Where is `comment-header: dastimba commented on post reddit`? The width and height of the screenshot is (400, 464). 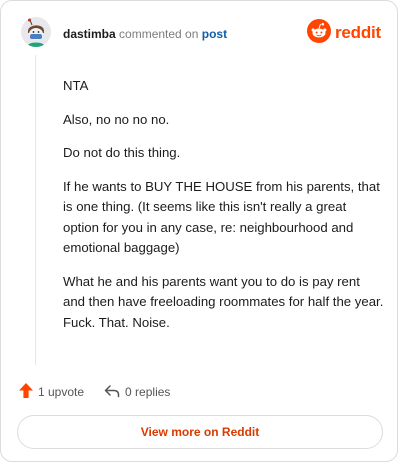
comment-header: dastimba commented on post reddit is located at coordinates (199, 31).